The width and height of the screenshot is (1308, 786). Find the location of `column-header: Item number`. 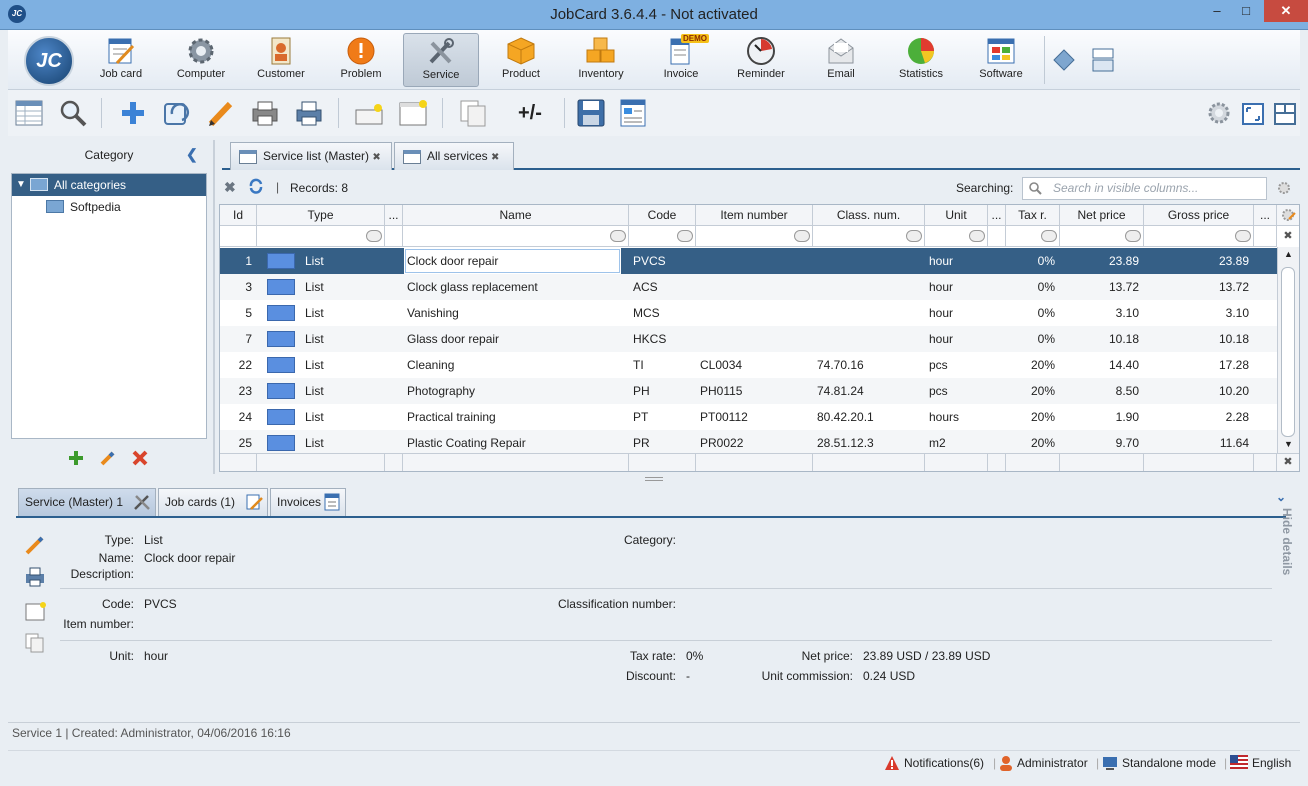

column-header: Item number is located at coordinates (754, 215).